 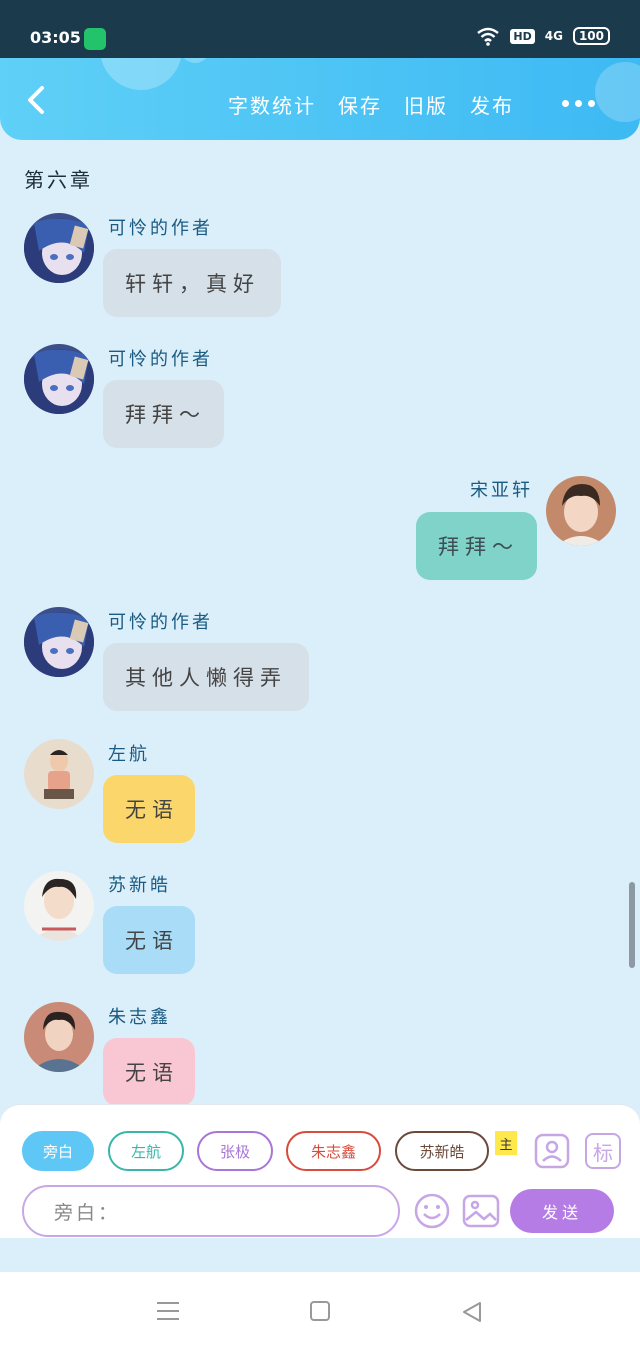 I want to click on scrollbar, so click(x=632, y=925).